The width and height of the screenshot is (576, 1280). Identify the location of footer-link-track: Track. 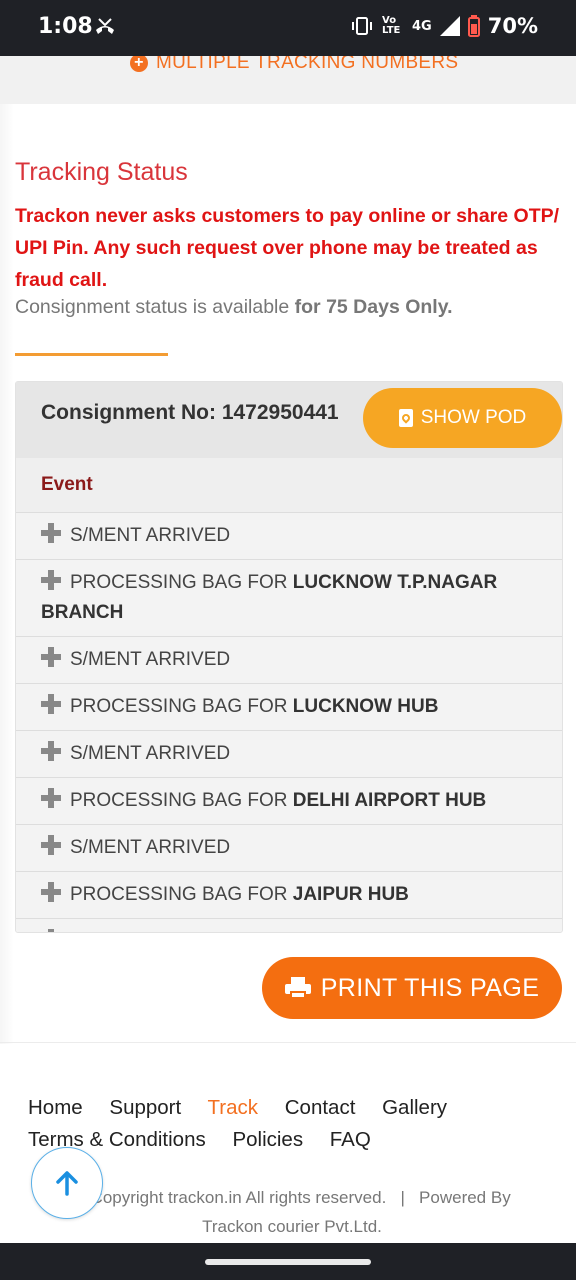
(233, 1107).